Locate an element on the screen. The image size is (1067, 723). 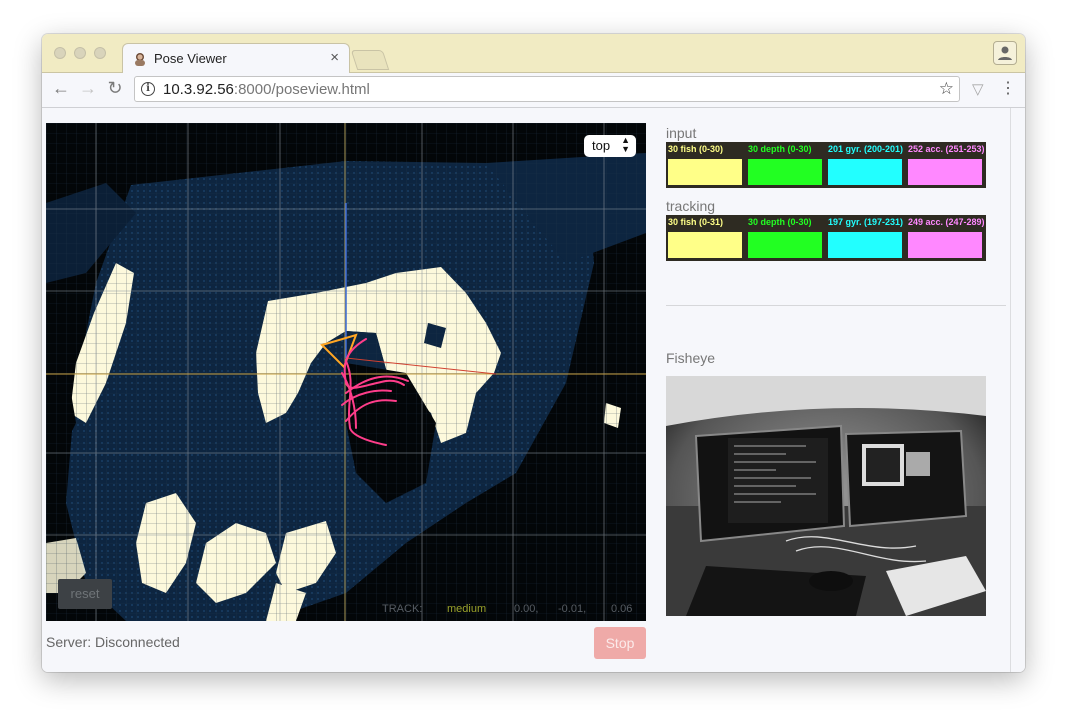
vertical-scrollbar is located at coordinates (1017, 390).